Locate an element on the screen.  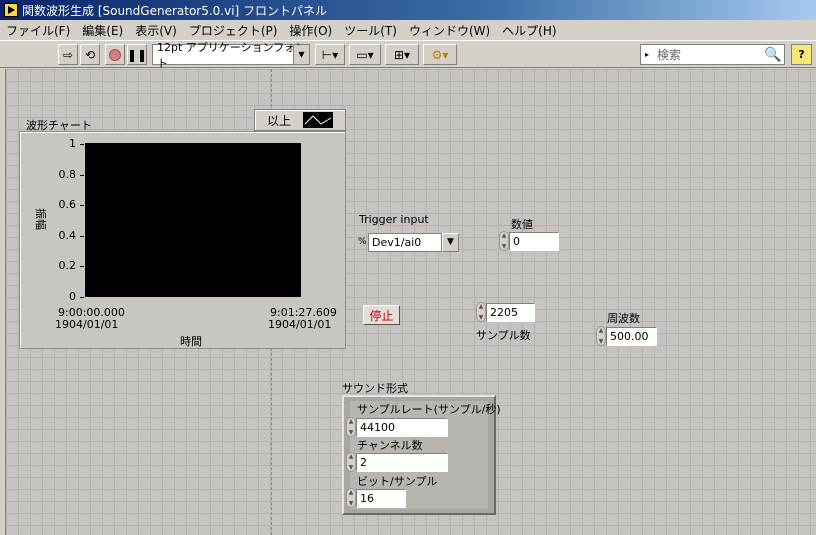
menu-operate: 操作(O) is located at coordinates (310, 30).